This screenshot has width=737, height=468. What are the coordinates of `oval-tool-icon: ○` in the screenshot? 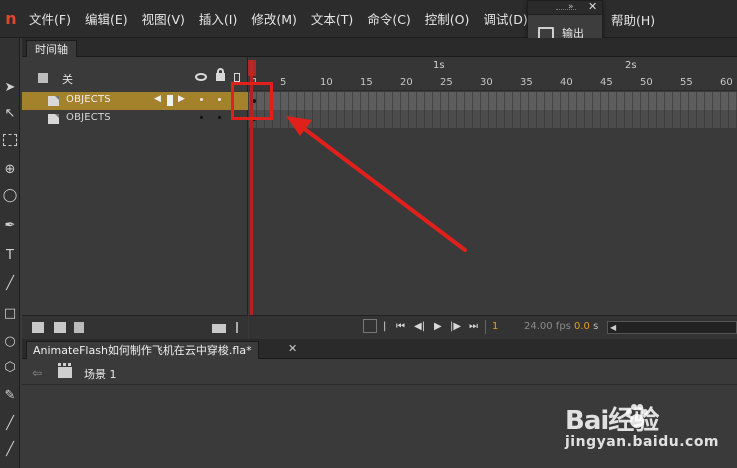 It's located at (10, 342).